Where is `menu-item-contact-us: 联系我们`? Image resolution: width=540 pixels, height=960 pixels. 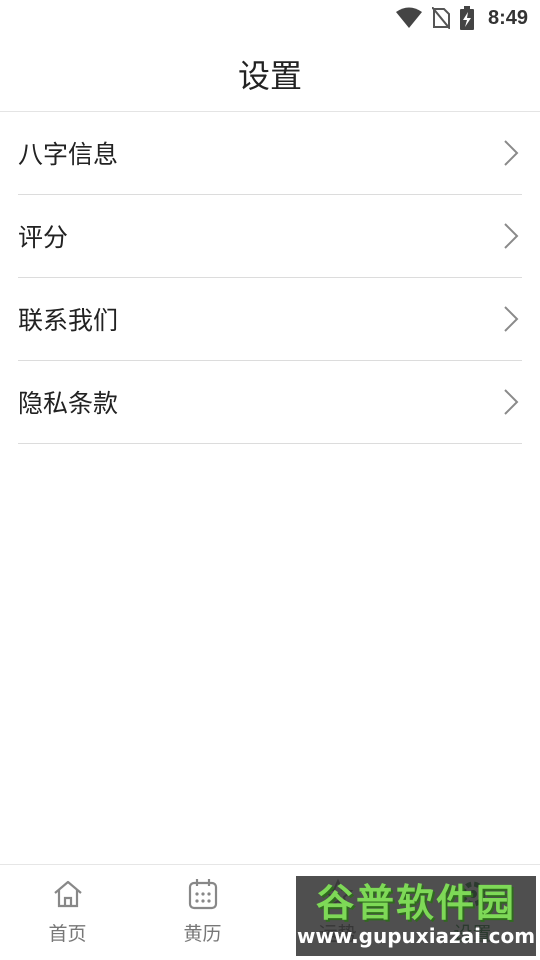 menu-item-contact-us: 联系我们 is located at coordinates (270, 319).